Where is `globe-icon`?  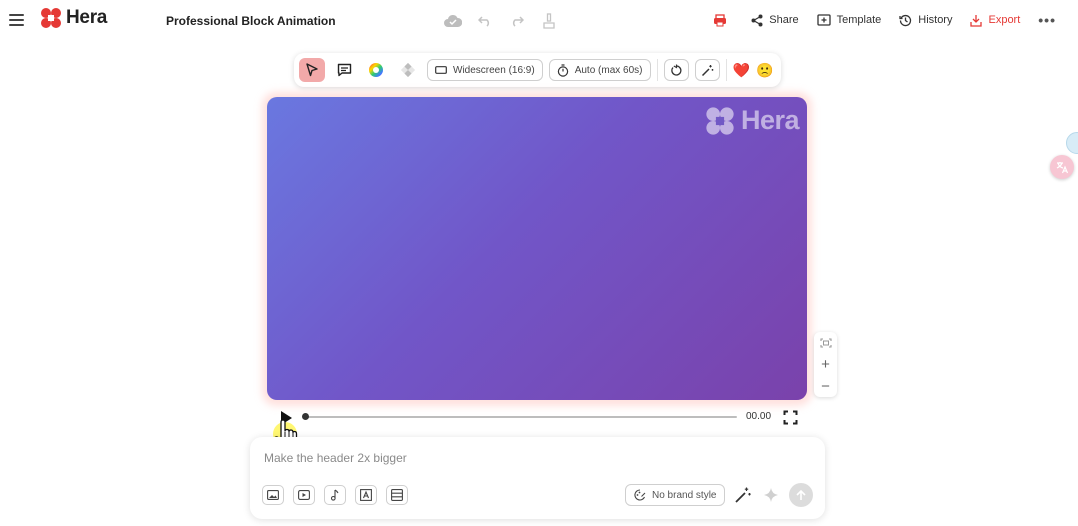
globe-icon is located at coordinates (1072, 143).